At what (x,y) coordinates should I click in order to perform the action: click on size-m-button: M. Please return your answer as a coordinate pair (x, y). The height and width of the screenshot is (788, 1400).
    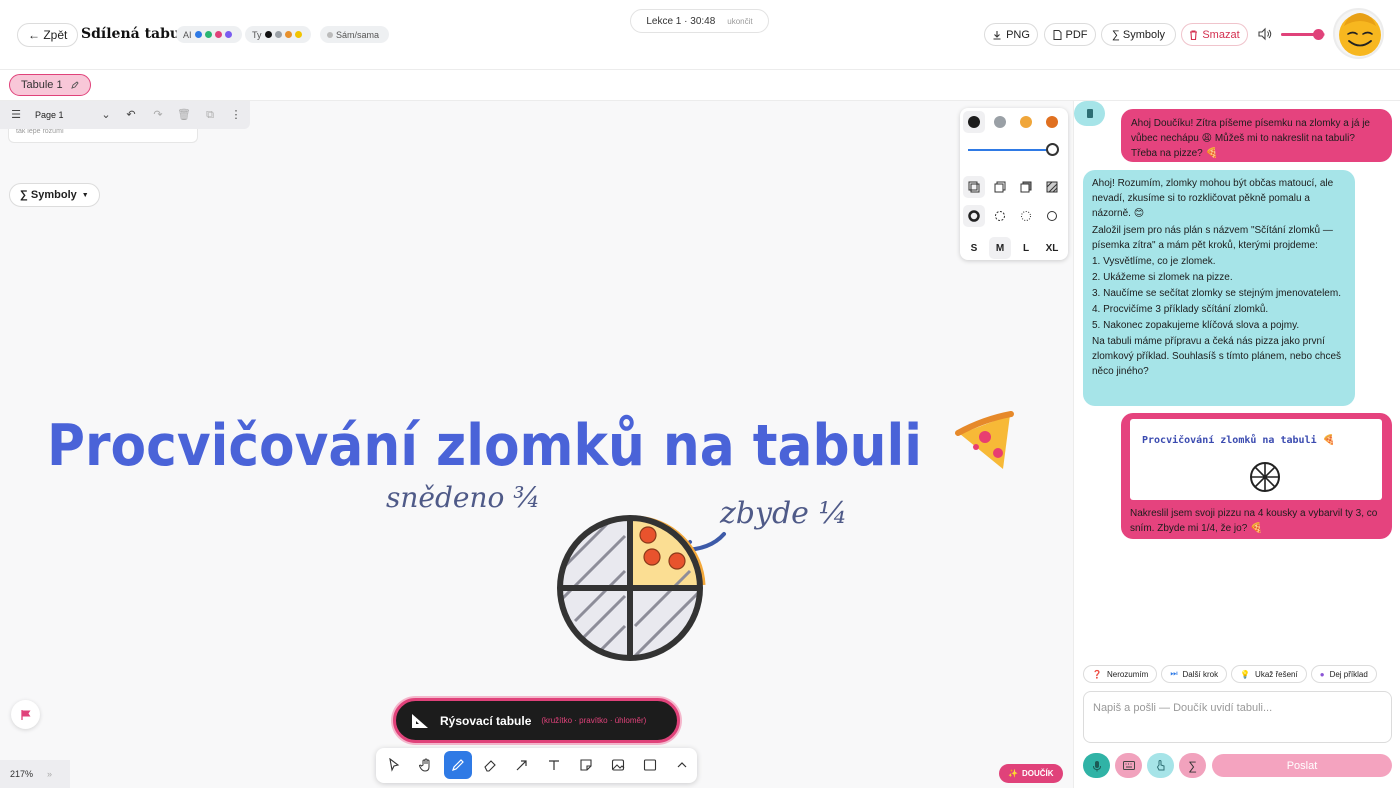
    Looking at the image, I should click on (1000, 248).